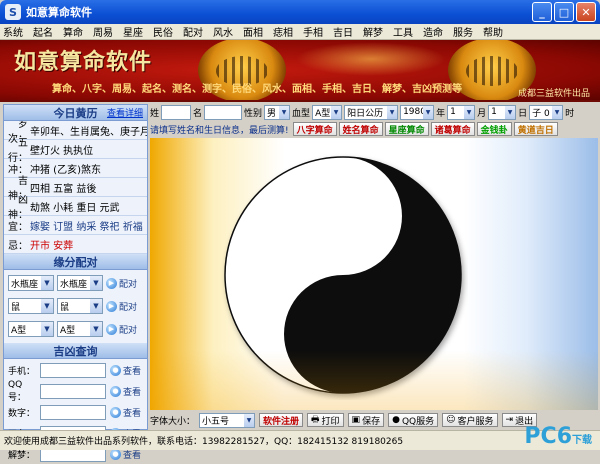 The width and height of the screenshot is (600, 464). Describe the element at coordinates (75, 244) in the screenshot. I see `almanac-row: 忌： 开市 安葬` at that location.